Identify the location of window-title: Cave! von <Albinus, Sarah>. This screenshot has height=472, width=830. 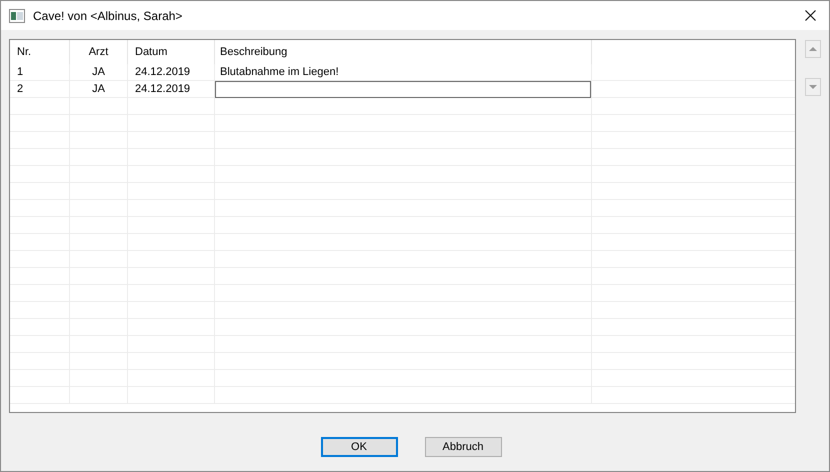
(107, 15).